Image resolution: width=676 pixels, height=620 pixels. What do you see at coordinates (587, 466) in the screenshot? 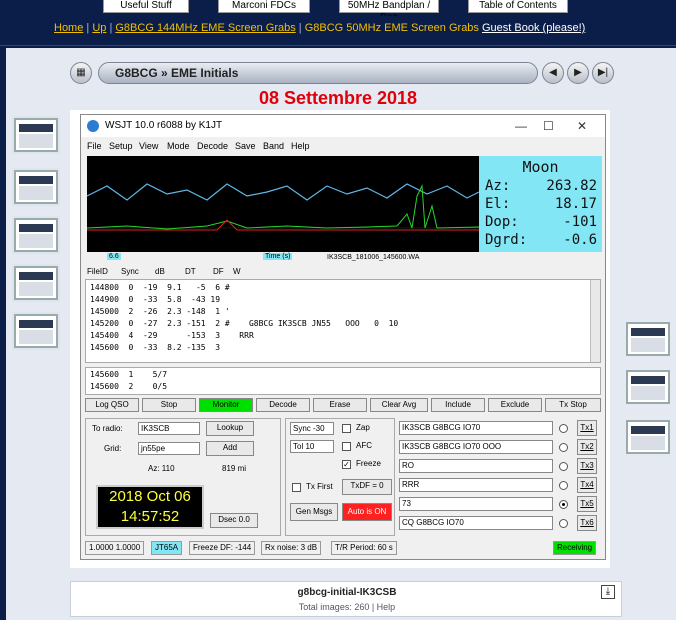
I see `tx3-button: Tx3` at bounding box center [587, 466].